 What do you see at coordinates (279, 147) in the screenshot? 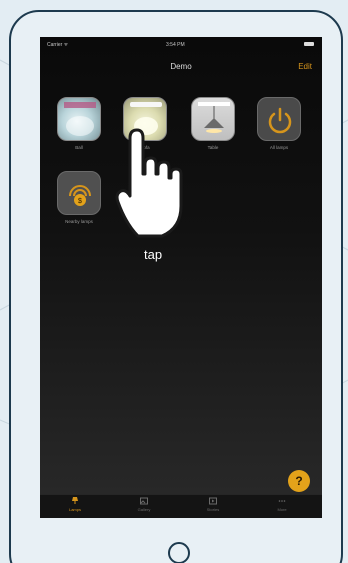
I see `lamp-caption: All lamps` at bounding box center [279, 147].